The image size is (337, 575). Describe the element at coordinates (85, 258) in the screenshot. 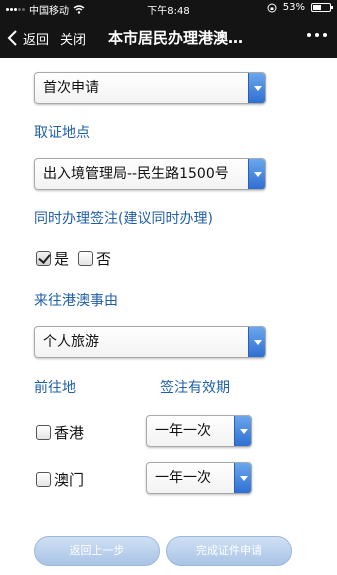

I see `visa-no-checkbox` at that location.